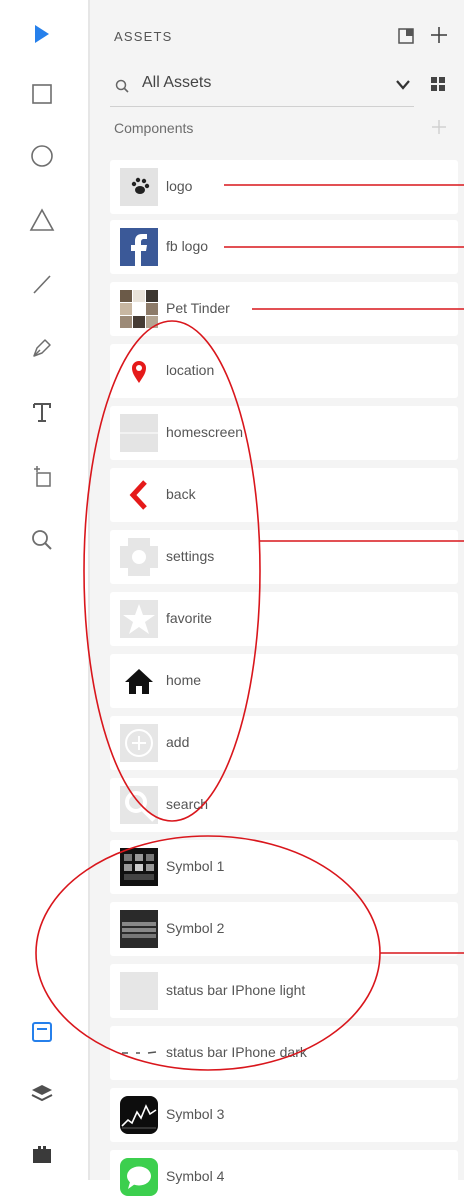  What do you see at coordinates (42, 156) in the screenshot?
I see `ellipse-icon` at bounding box center [42, 156].